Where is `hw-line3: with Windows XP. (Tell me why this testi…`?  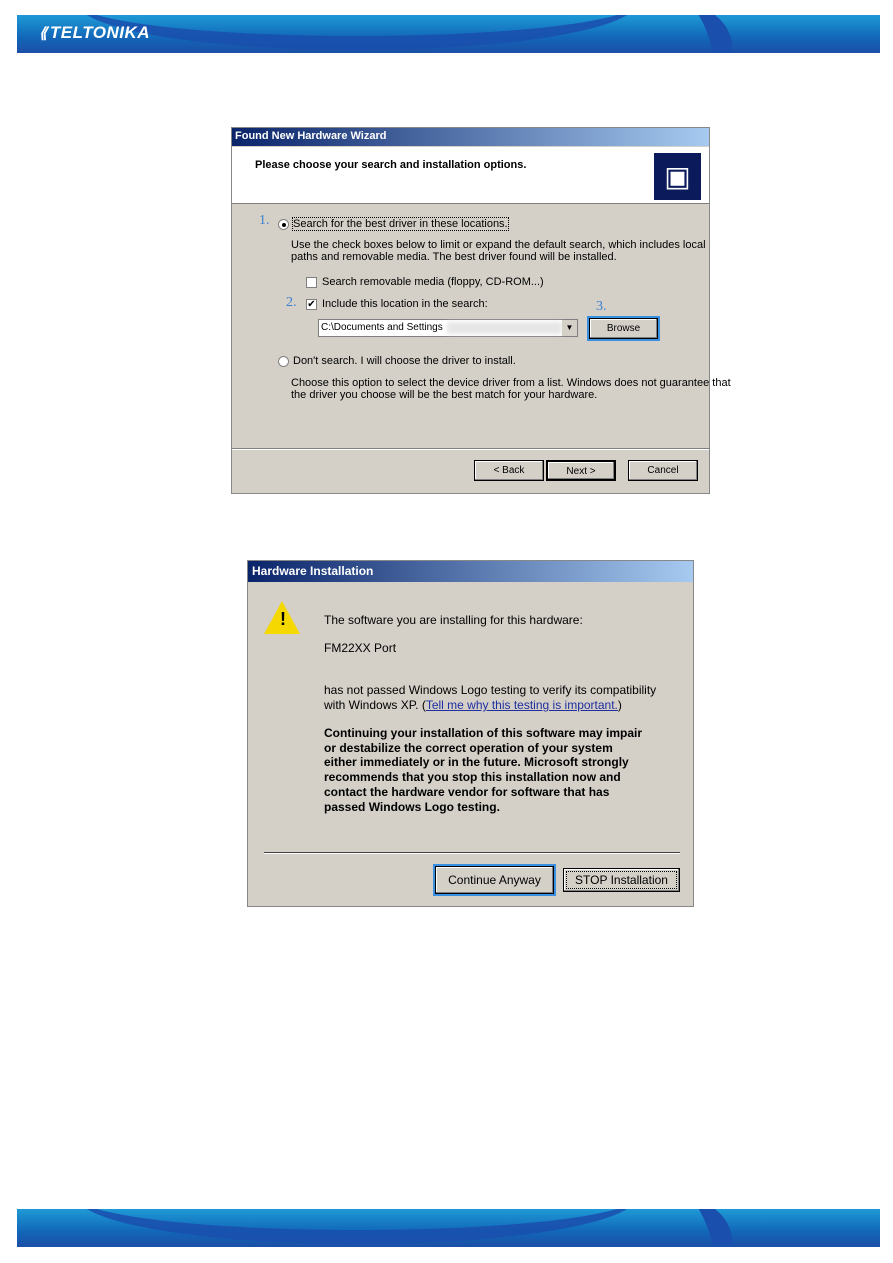 hw-line3: with Windows XP. (Tell me why this testi… is located at coordinates (473, 705).